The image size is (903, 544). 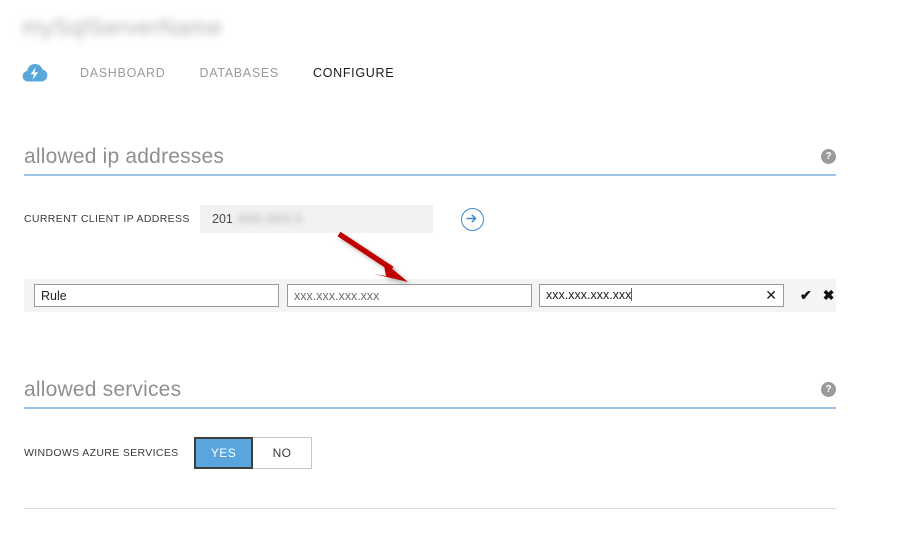 I want to click on tab-databases: DATABASES, so click(x=238, y=73).